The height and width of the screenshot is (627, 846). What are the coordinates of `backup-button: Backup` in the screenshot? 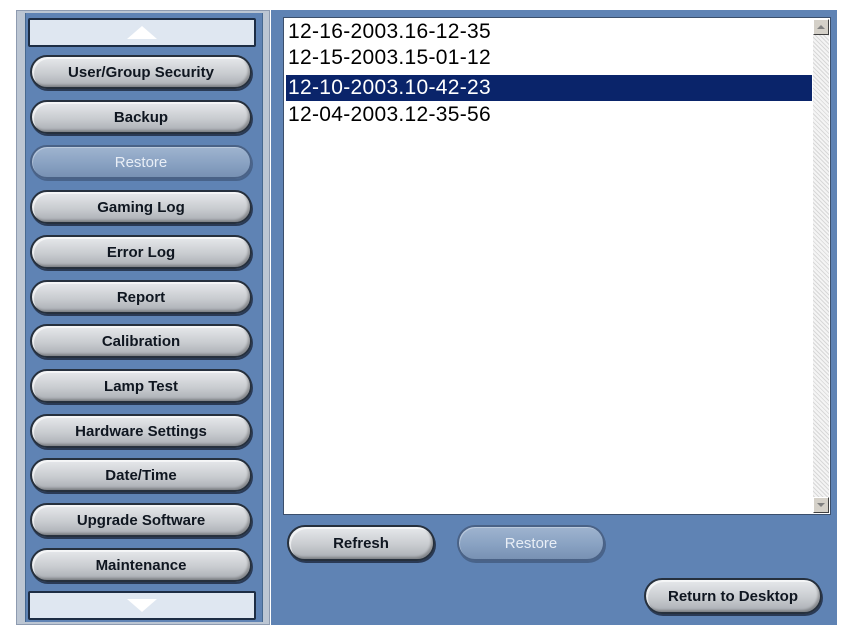 It's located at (141, 117).